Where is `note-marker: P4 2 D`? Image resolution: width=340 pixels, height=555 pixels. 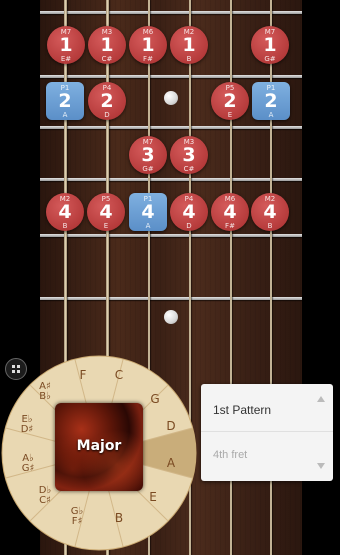 note-marker: P4 2 D is located at coordinates (107, 101).